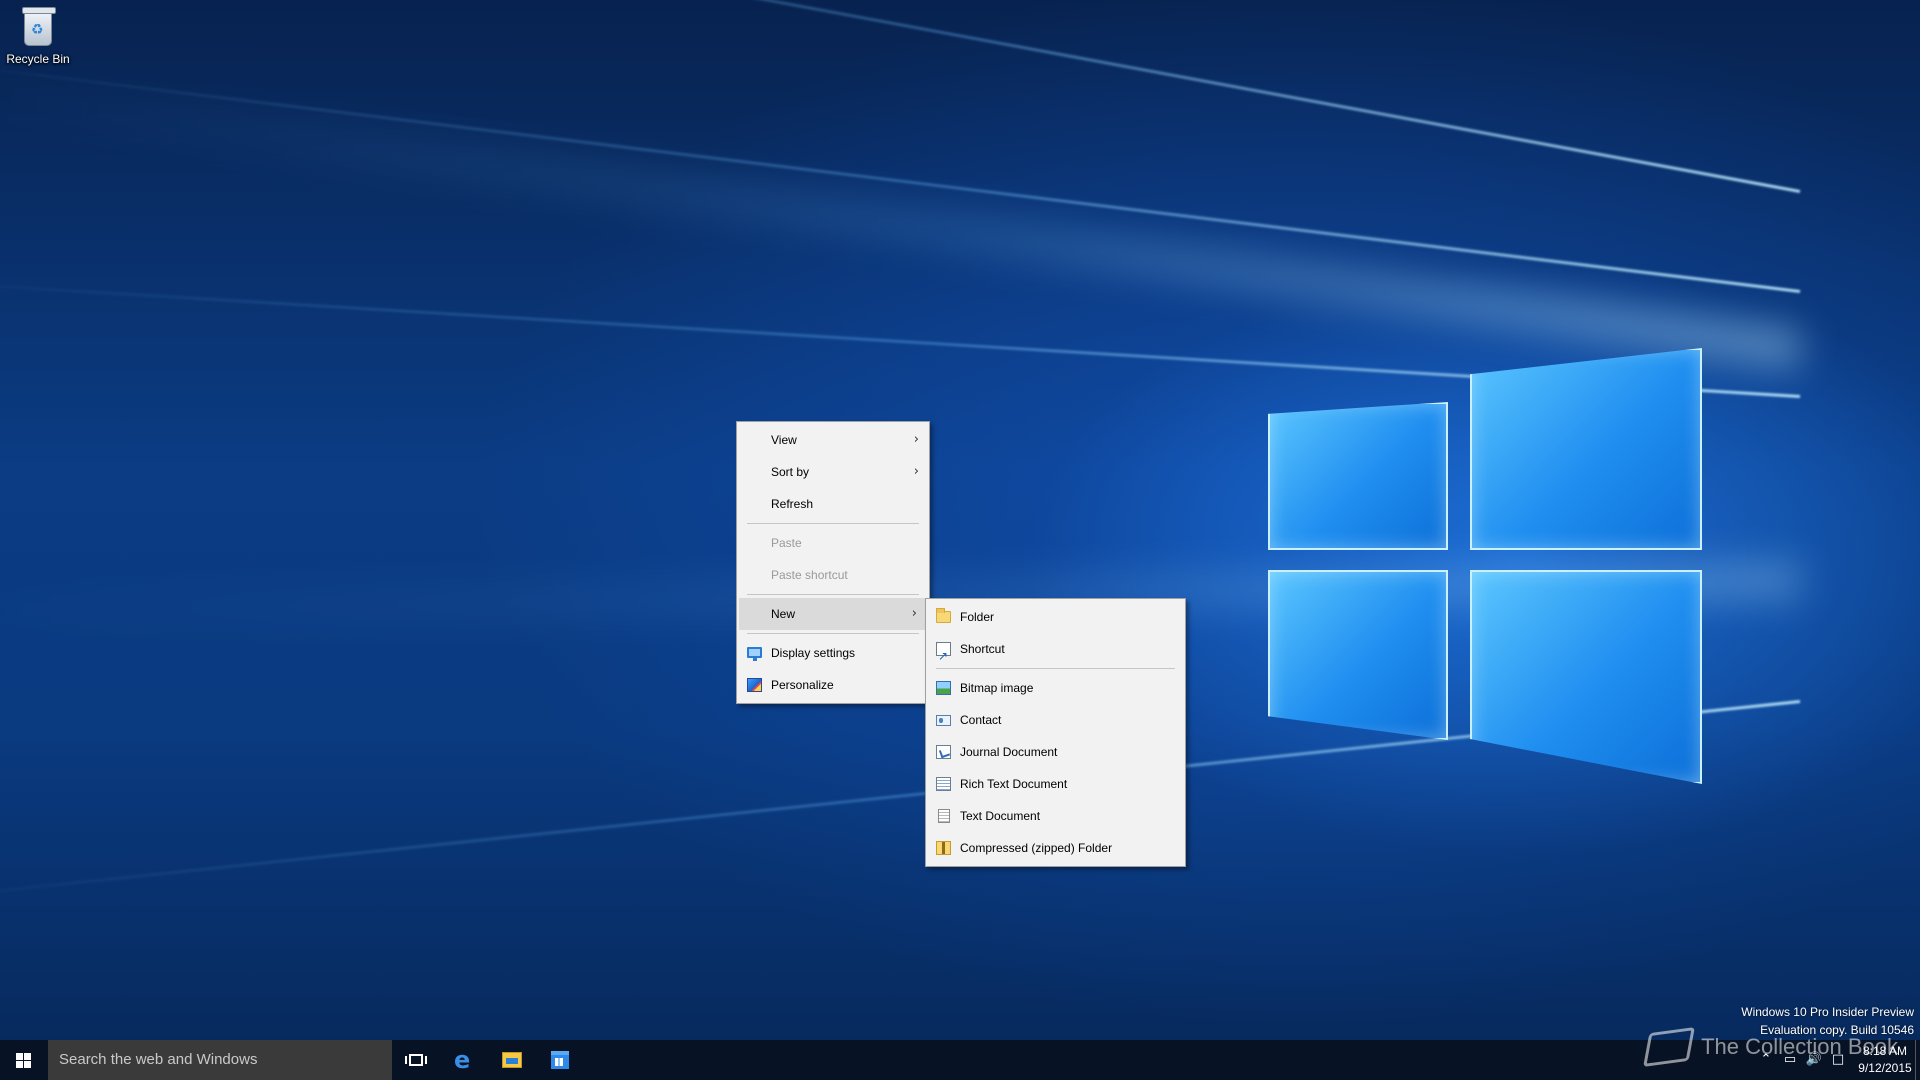  I want to click on menu-item-new: New ›, so click(833, 614).